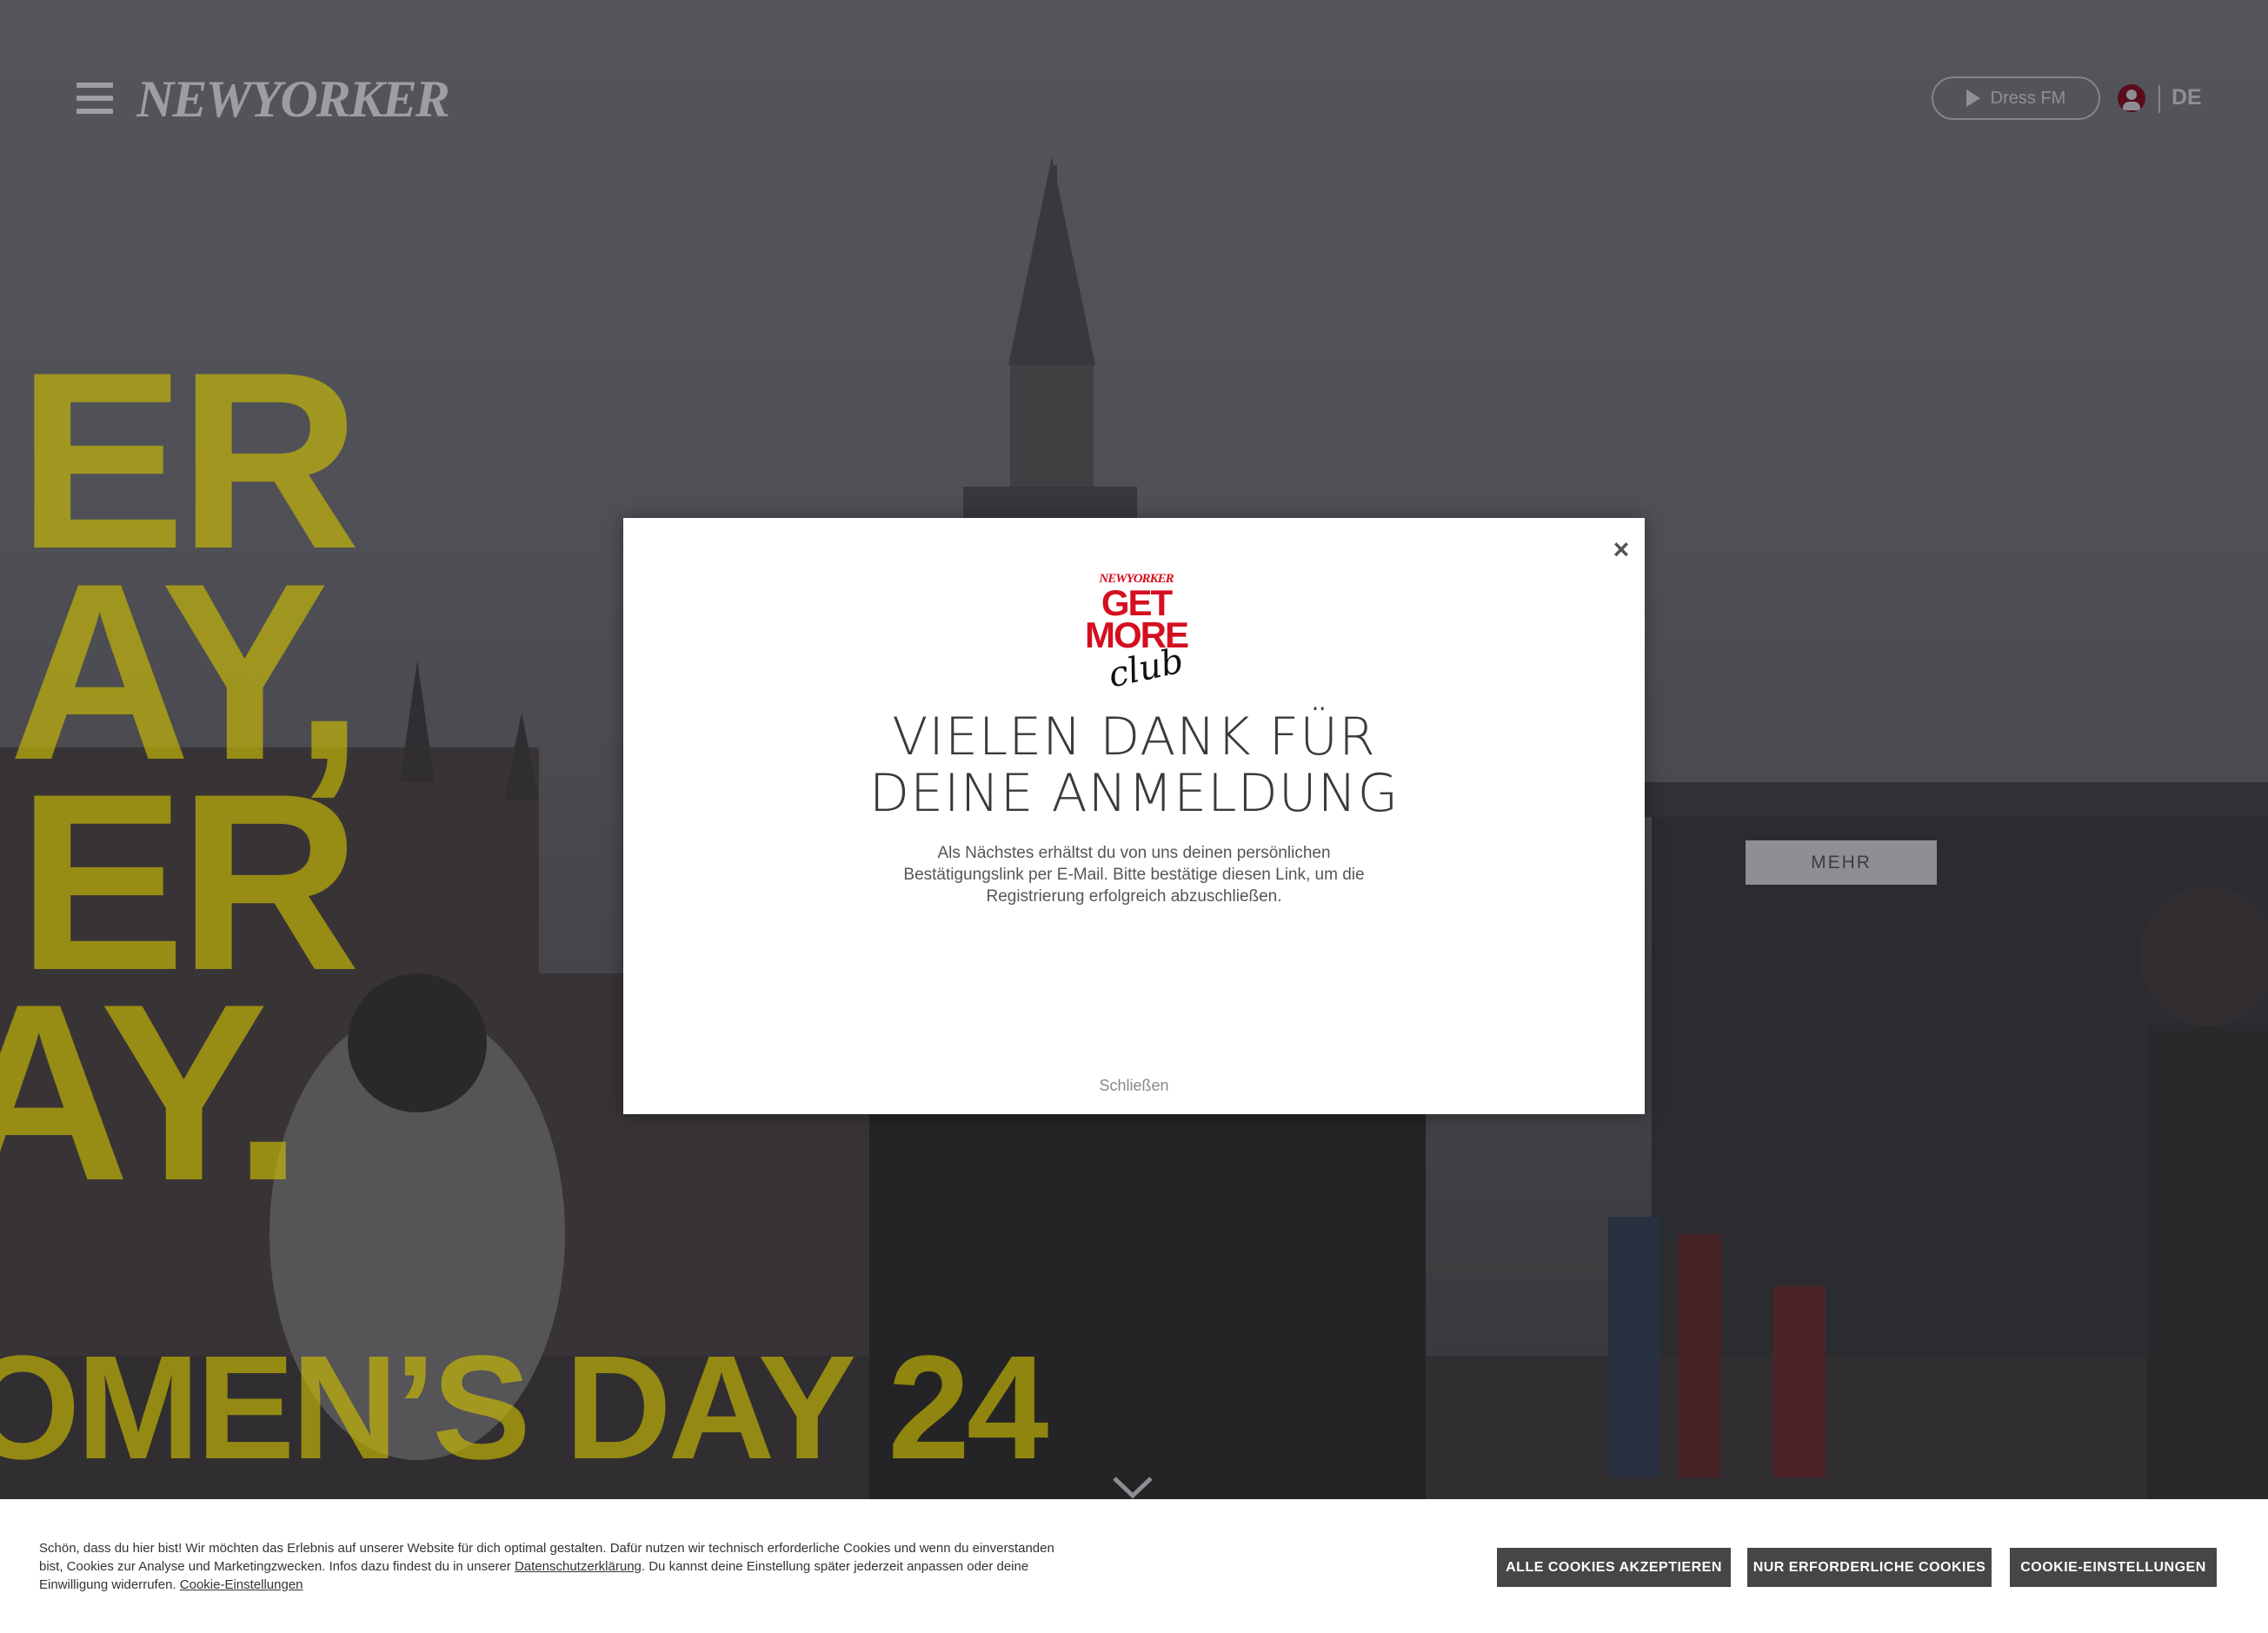  Describe the element at coordinates (1869, 1568) in the screenshot. I see `necessary-cookies-only-button: NUR ERFORDERLICHE COOKIES` at that location.